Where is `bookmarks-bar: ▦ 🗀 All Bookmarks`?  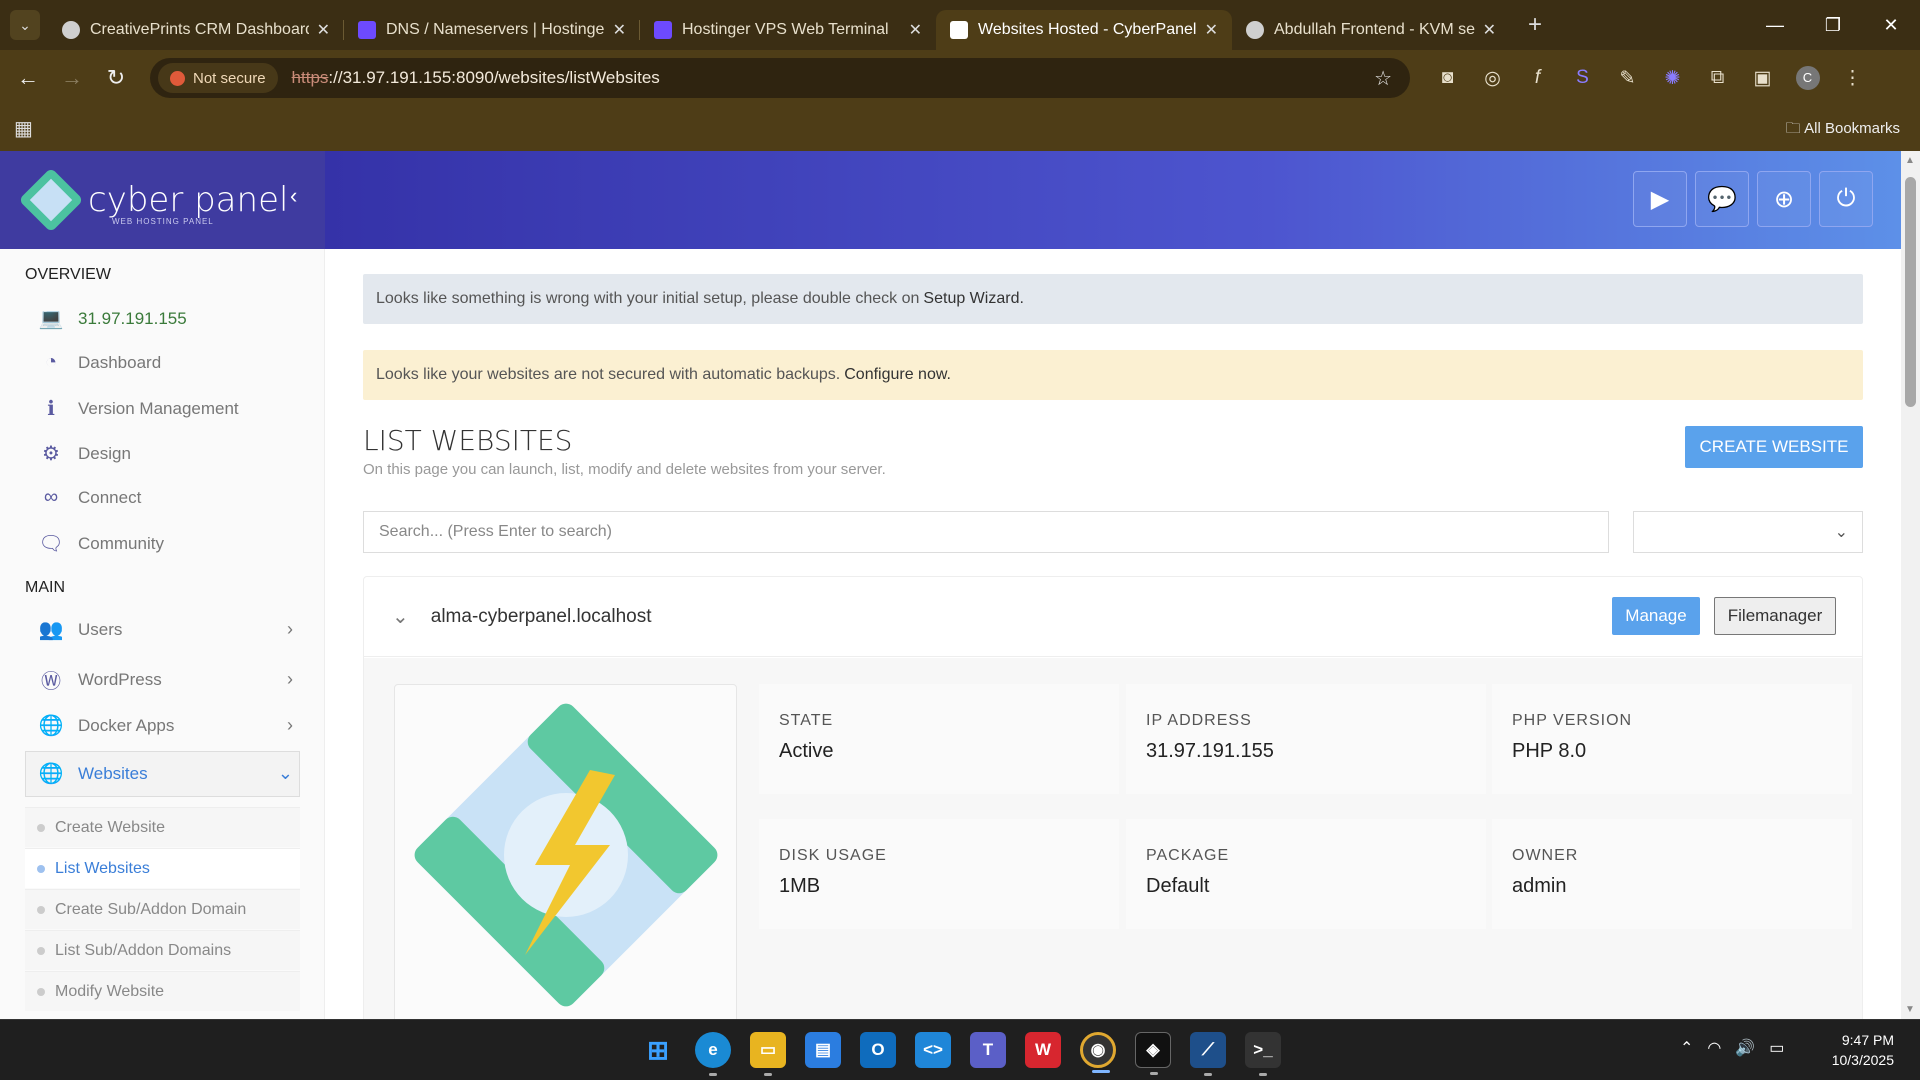 bookmarks-bar: ▦ 🗀 All Bookmarks is located at coordinates (960, 128).